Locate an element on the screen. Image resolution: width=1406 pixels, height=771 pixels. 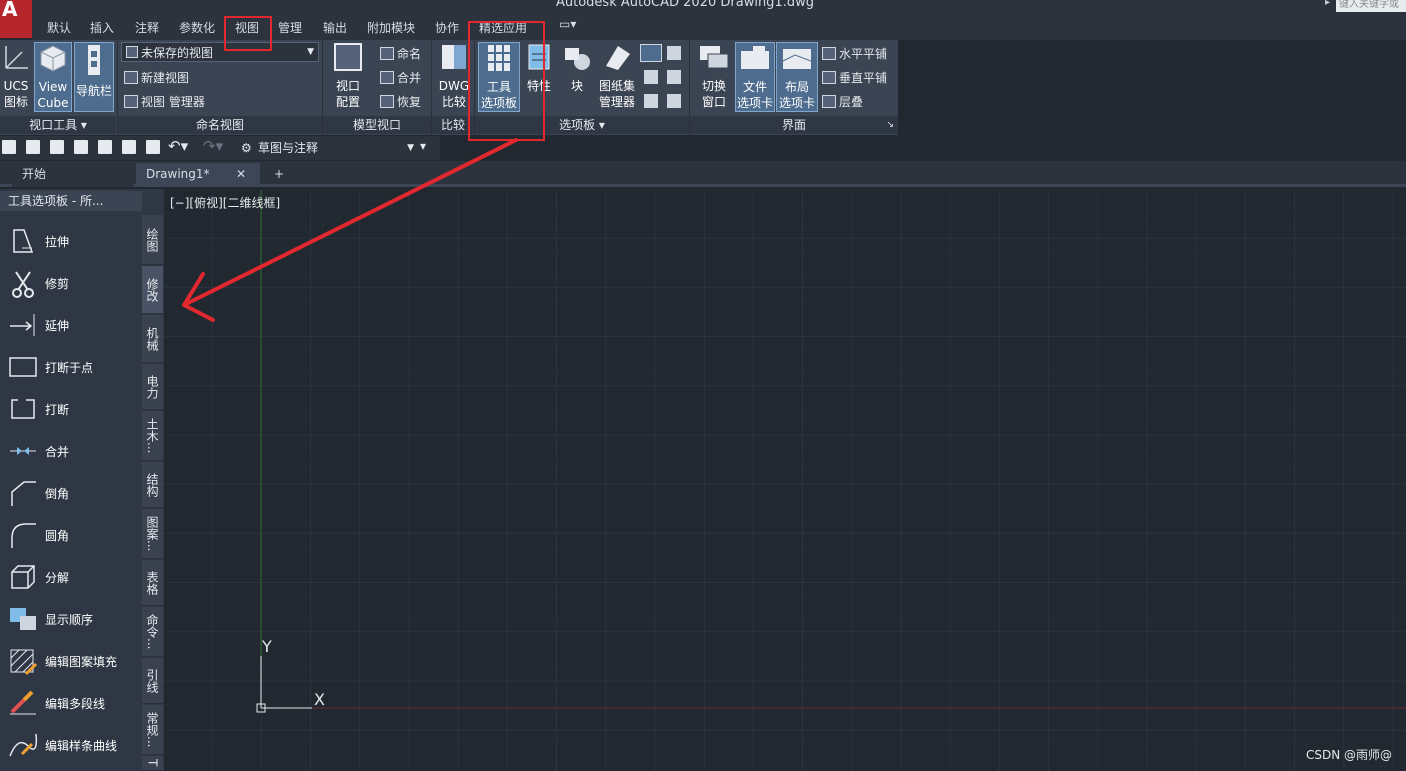
viewport-config-button: 视口 配置 is located at coordinates (348, 78).